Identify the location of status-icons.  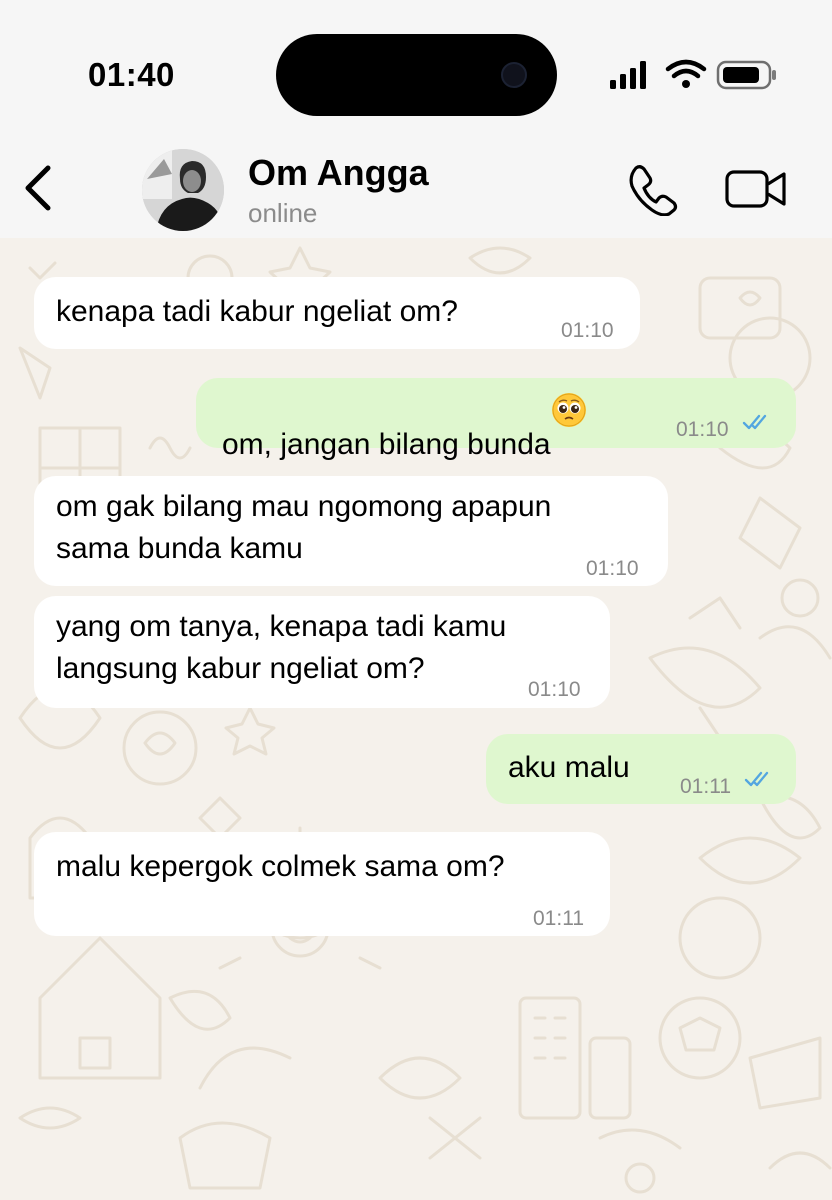
(693, 74).